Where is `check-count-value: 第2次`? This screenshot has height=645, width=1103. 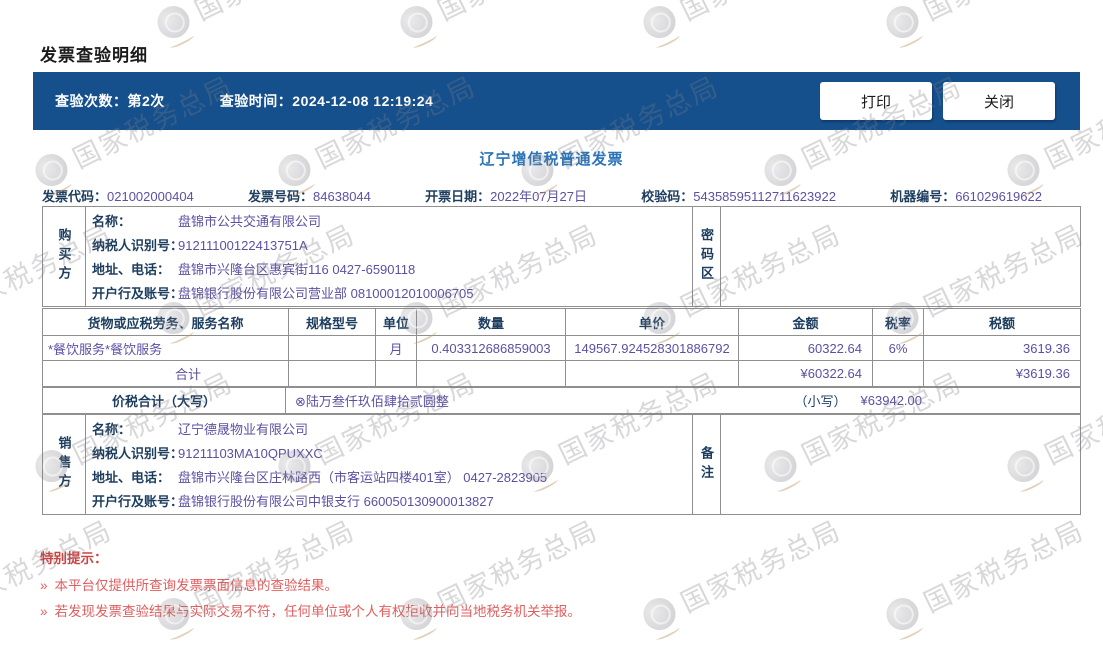
check-count-value: 第2次 is located at coordinates (146, 101).